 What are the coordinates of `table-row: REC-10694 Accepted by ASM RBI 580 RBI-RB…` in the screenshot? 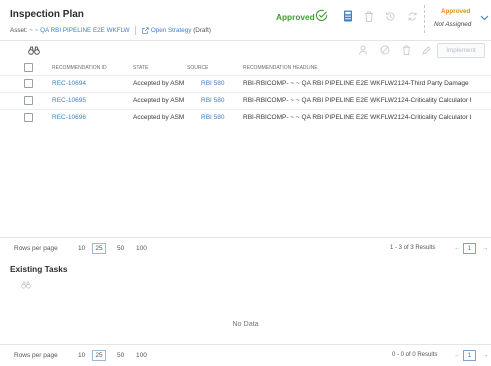 It's located at (245, 83).